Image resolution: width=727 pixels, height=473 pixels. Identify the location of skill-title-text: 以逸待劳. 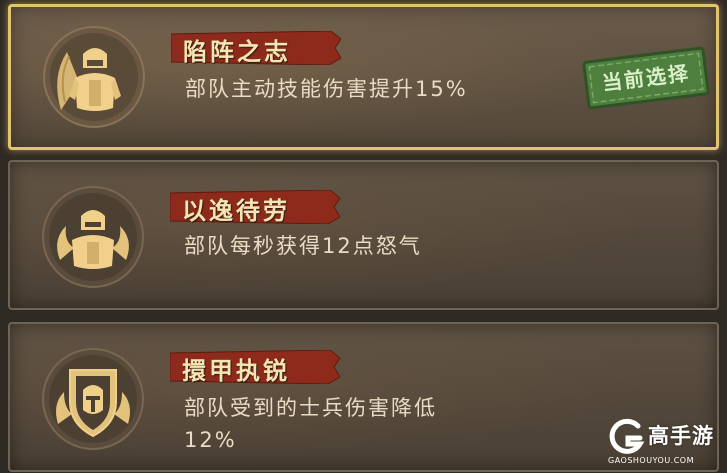
(236, 211).